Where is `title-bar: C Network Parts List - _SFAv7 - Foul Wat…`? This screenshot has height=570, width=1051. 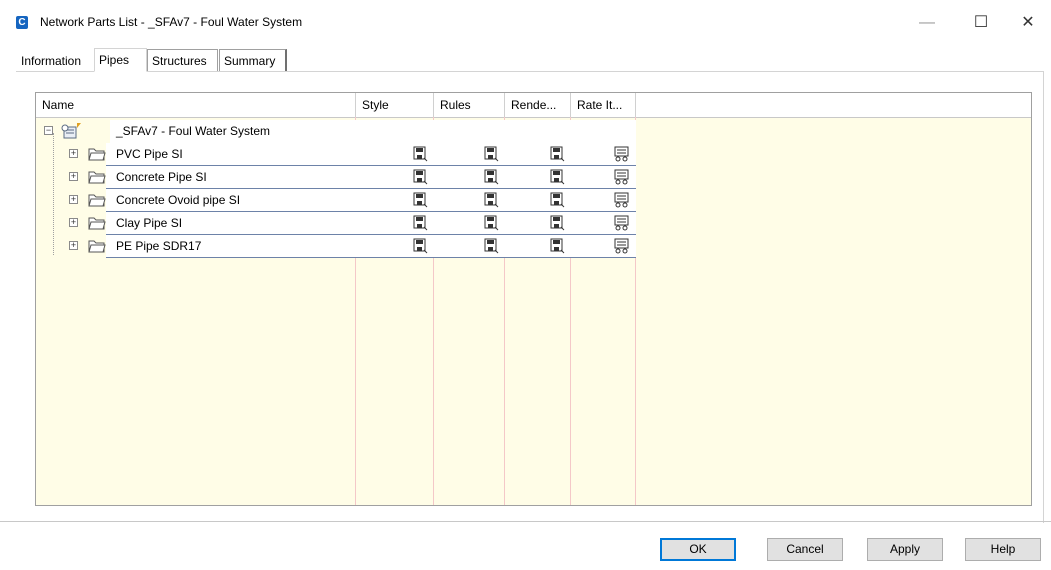 title-bar: C Network Parts List - _SFAv7 - Foul Wat… is located at coordinates (525, 22).